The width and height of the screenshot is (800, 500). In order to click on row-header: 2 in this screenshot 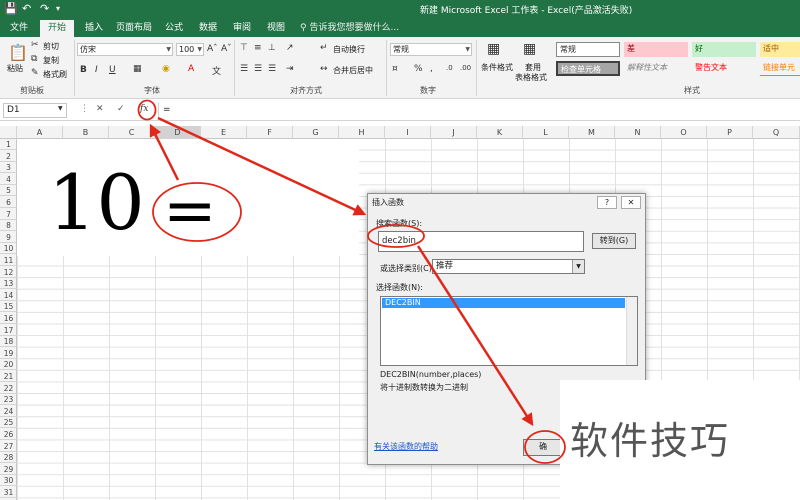, I will do `click(8, 156)`.